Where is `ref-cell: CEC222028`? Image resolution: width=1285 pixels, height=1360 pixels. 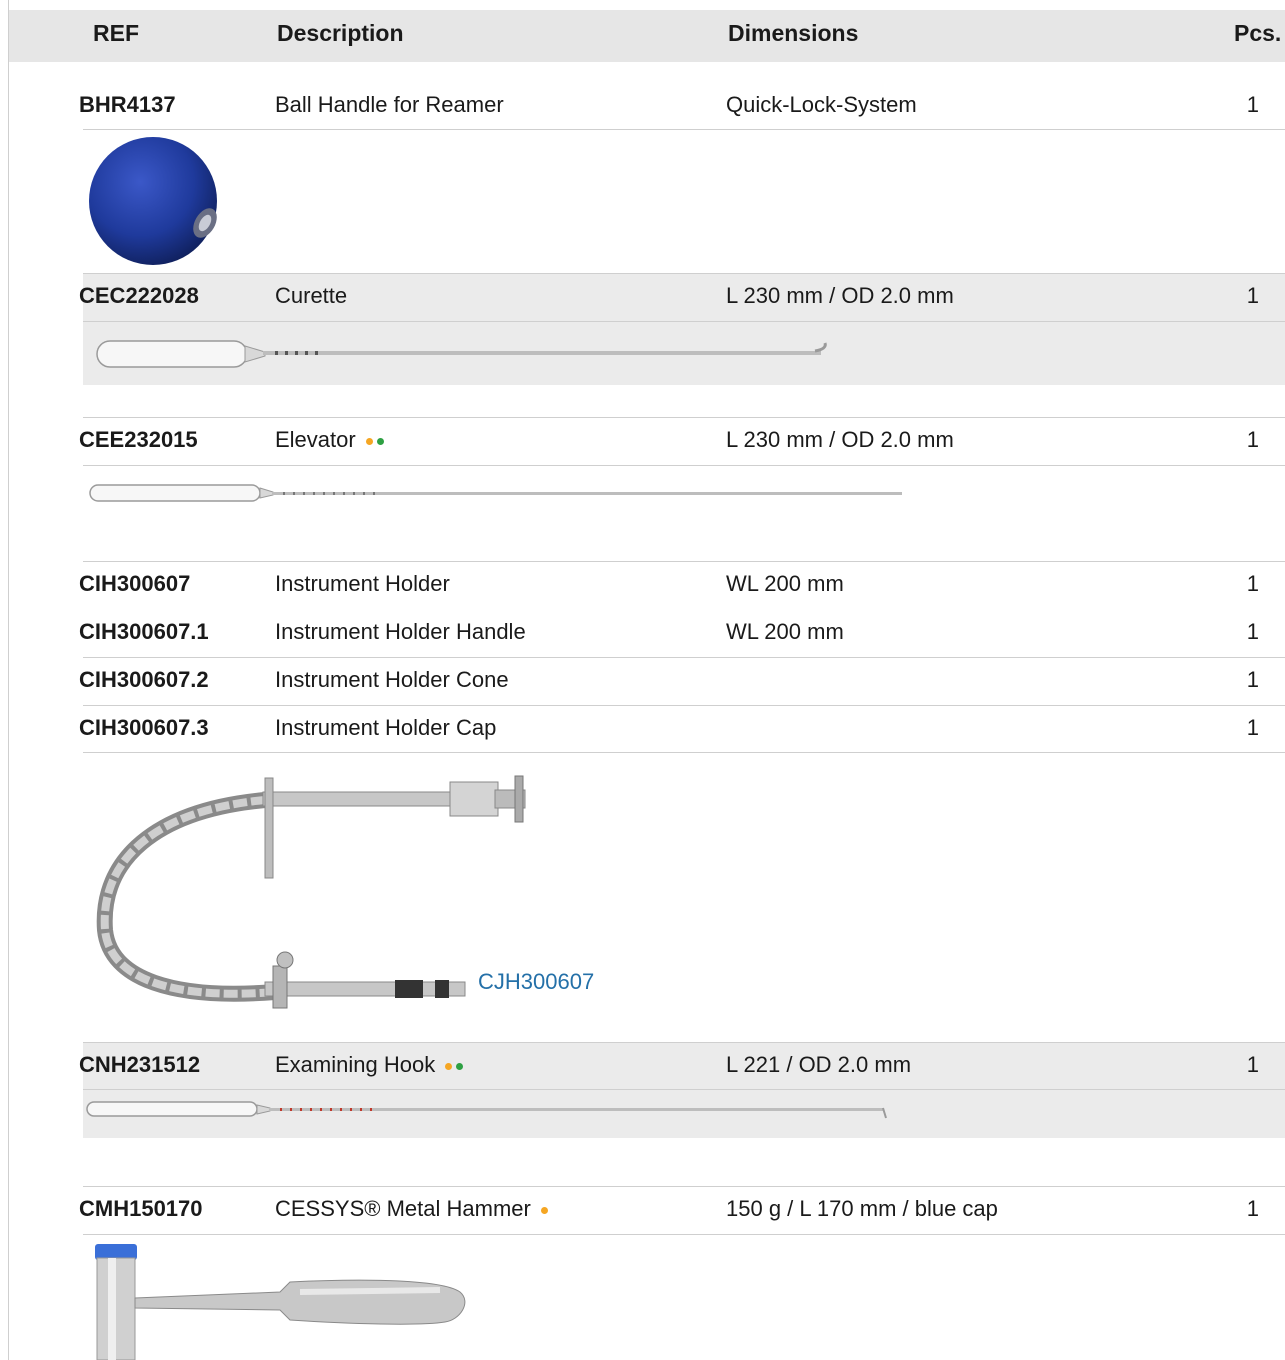
ref-cell: CEC222028 is located at coordinates (139, 295).